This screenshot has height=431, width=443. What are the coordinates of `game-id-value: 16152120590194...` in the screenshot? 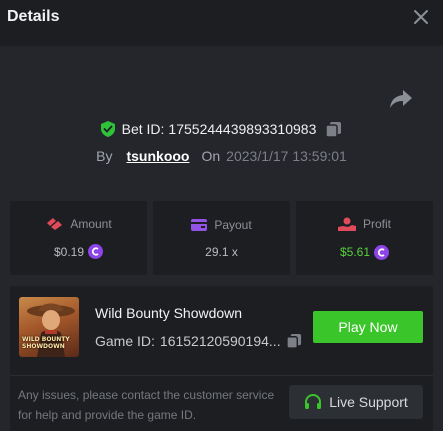 It's located at (220, 341).